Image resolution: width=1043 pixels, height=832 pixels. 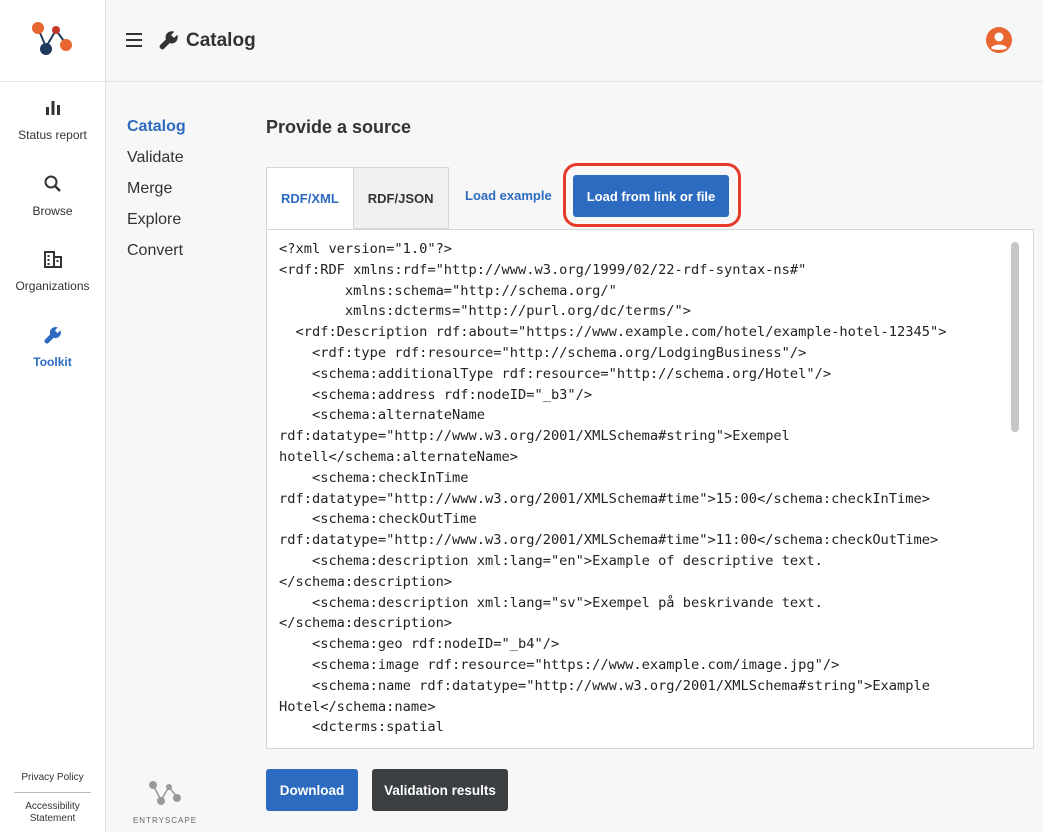 I want to click on privacy-policy-link: Privacy Policy, so click(x=52, y=777).